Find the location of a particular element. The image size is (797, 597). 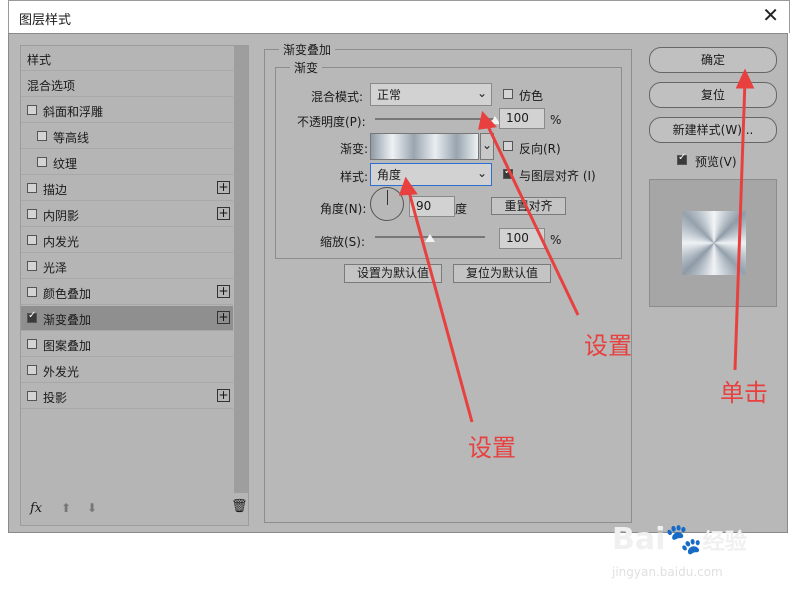

watermark-logo: Bai🐾经验 is located at coordinates (679, 539).